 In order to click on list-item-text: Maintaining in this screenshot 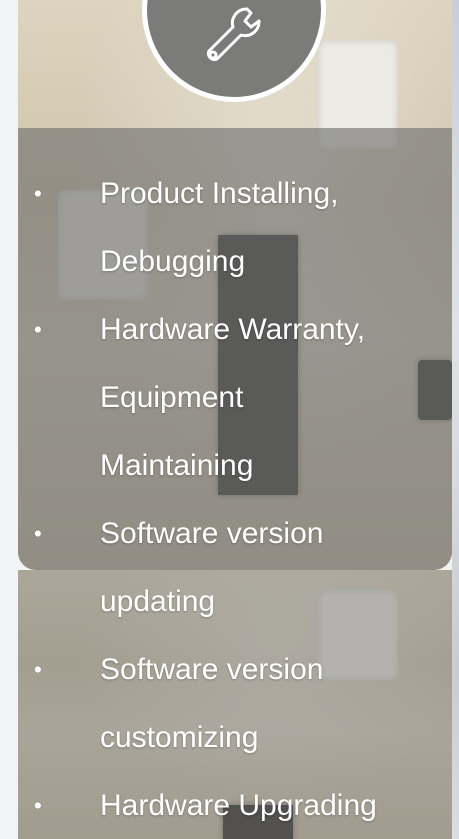, I will do `click(177, 465)`.